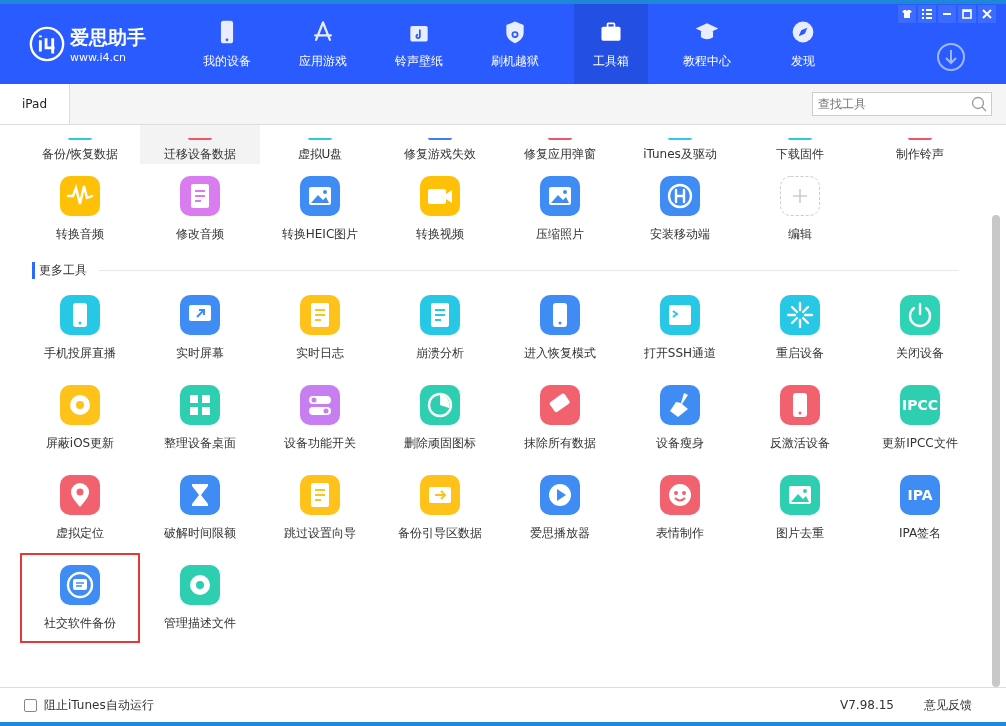 This screenshot has width=1006, height=726. I want to click on tool-item: 压缩照片, so click(560, 209).